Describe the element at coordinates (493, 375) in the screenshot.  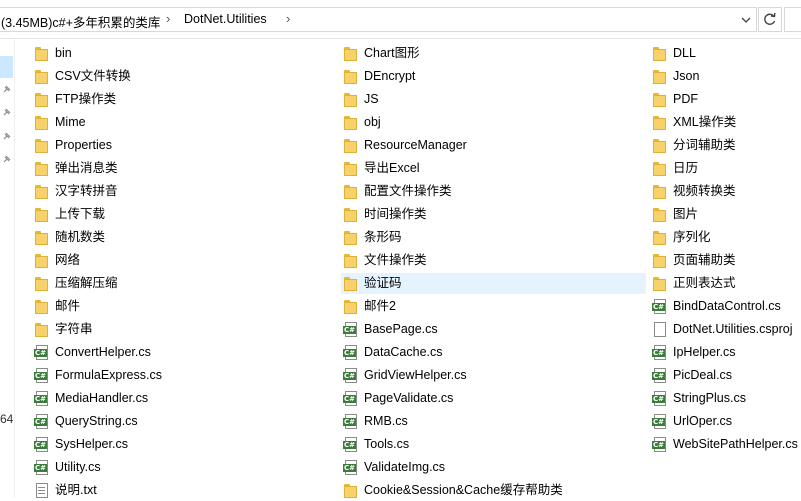
I see `file-item: GridViewHelper.cs` at that location.